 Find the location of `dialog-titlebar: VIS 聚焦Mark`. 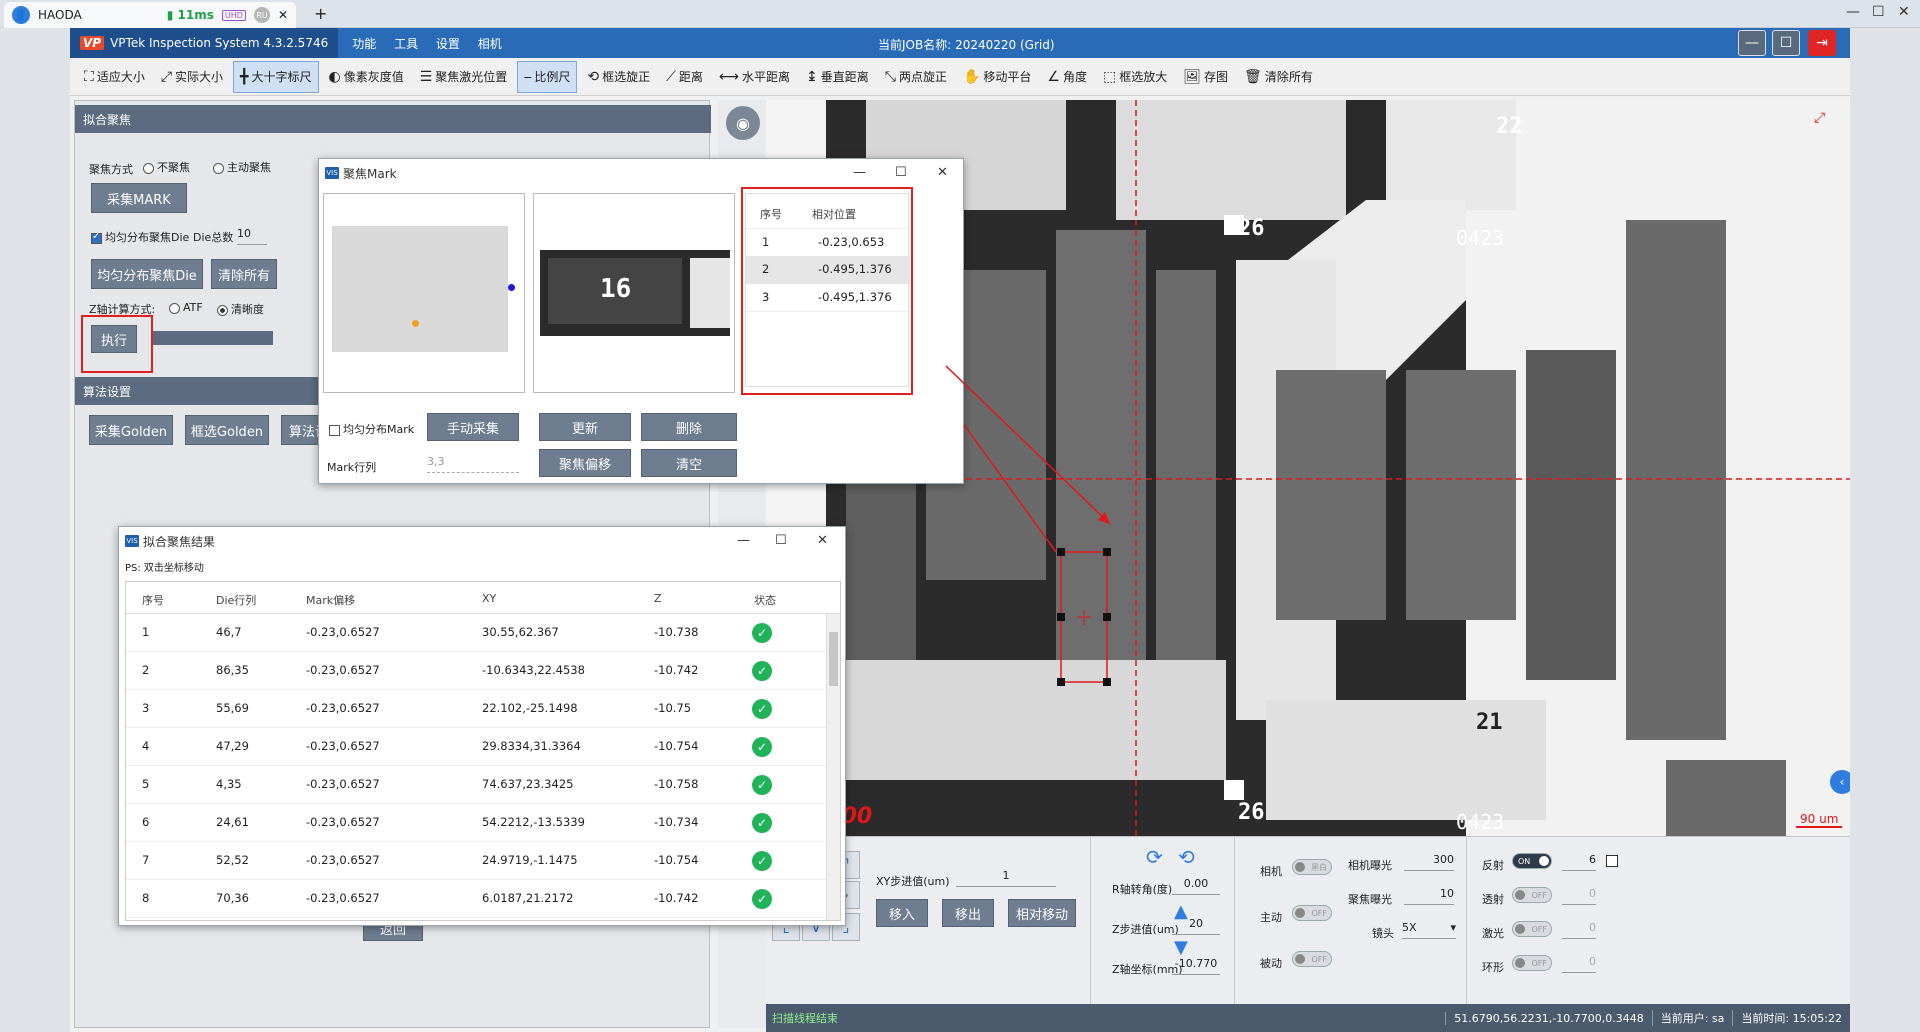

dialog-titlebar: VIS 聚焦Mark is located at coordinates (641, 173).